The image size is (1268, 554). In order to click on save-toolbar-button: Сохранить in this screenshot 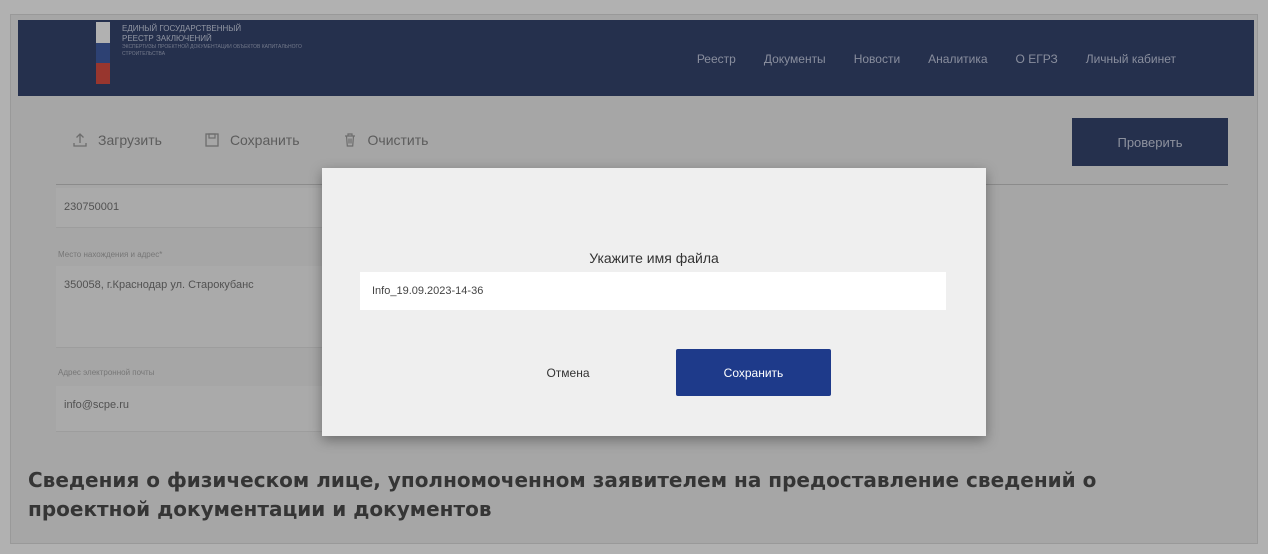, I will do `click(252, 140)`.